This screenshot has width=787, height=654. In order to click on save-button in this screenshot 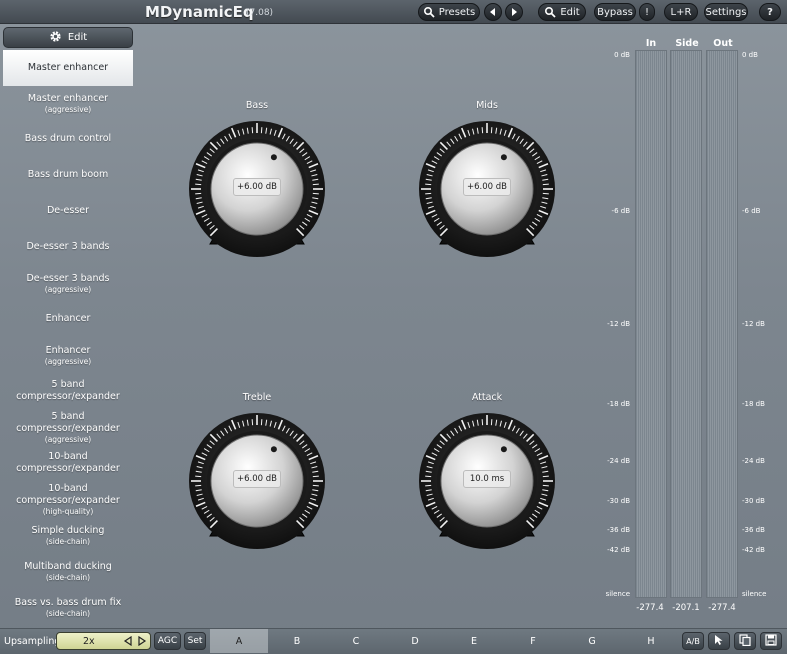, I will do `click(771, 641)`.